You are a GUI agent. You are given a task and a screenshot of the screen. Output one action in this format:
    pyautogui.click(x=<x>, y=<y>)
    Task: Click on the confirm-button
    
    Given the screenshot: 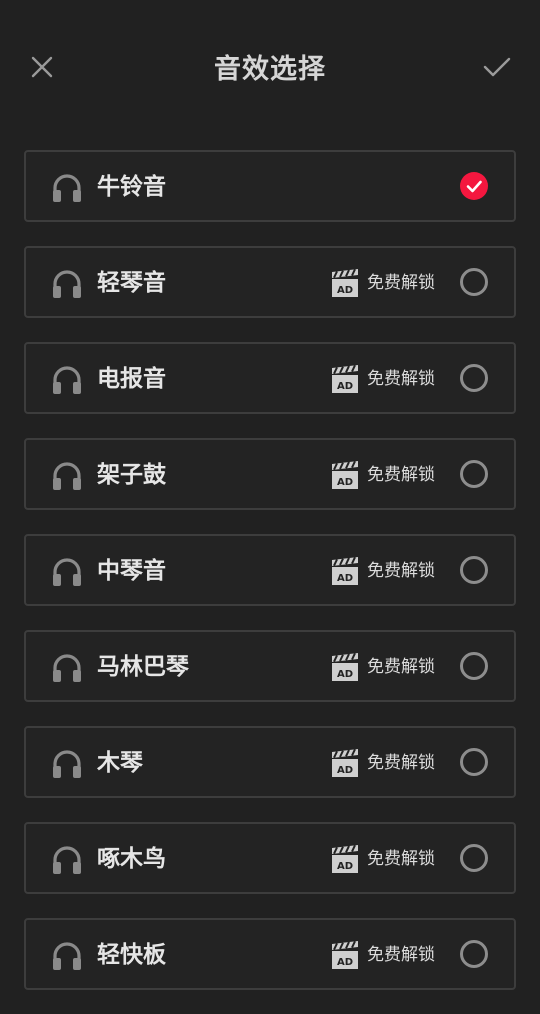 What is the action you would take?
    pyautogui.click(x=497, y=67)
    